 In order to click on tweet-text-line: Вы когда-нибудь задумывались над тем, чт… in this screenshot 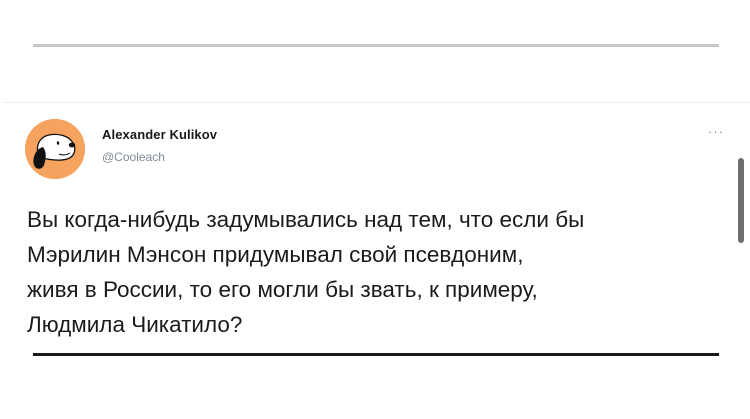, I will do `click(306, 219)`.